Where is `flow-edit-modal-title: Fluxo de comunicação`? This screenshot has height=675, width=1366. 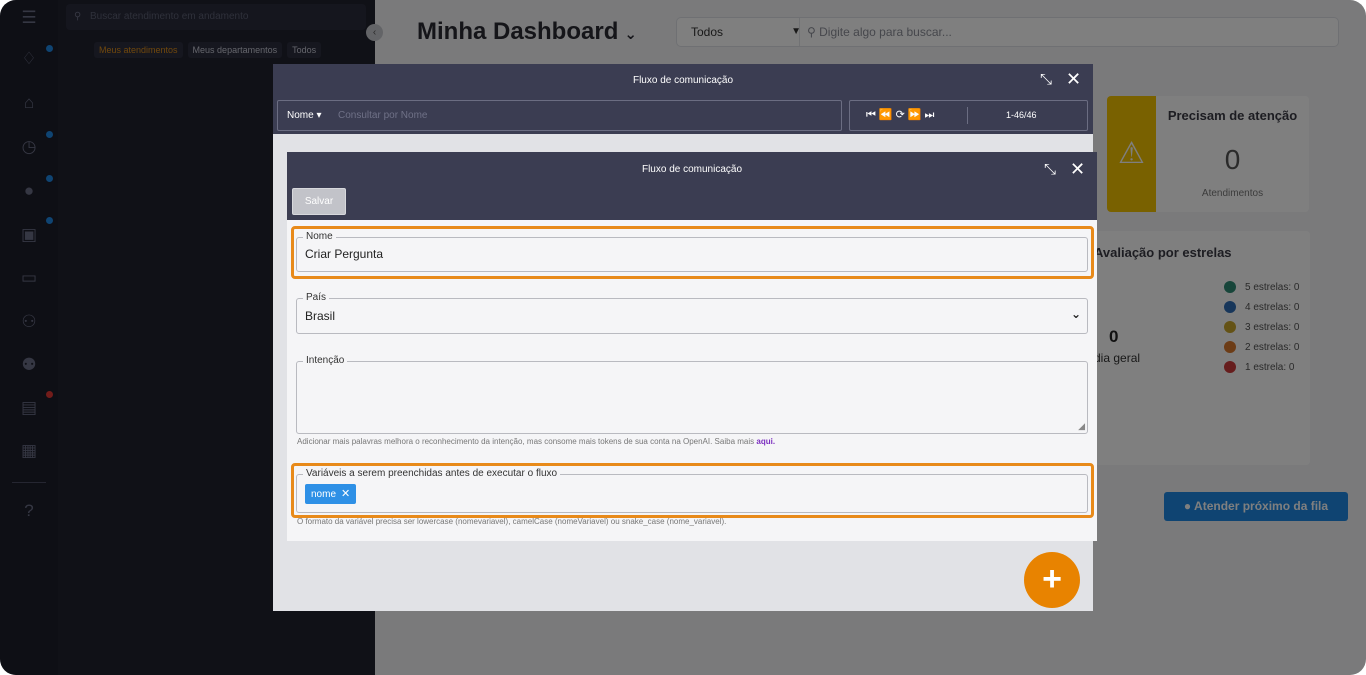
flow-edit-modal-title: Fluxo de comunicação is located at coordinates (692, 169).